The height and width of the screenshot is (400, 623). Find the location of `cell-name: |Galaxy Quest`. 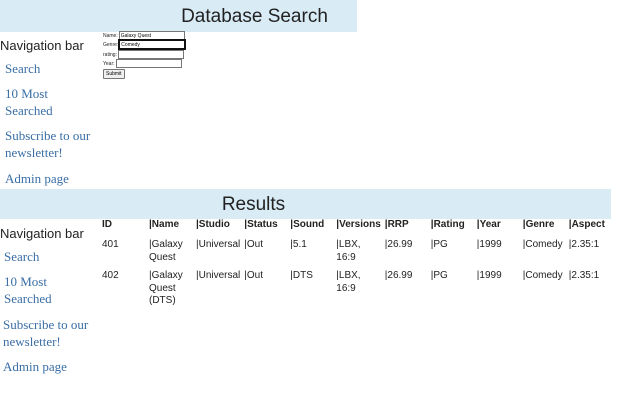

cell-name: |Galaxy Quest is located at coordinates (170, 248).